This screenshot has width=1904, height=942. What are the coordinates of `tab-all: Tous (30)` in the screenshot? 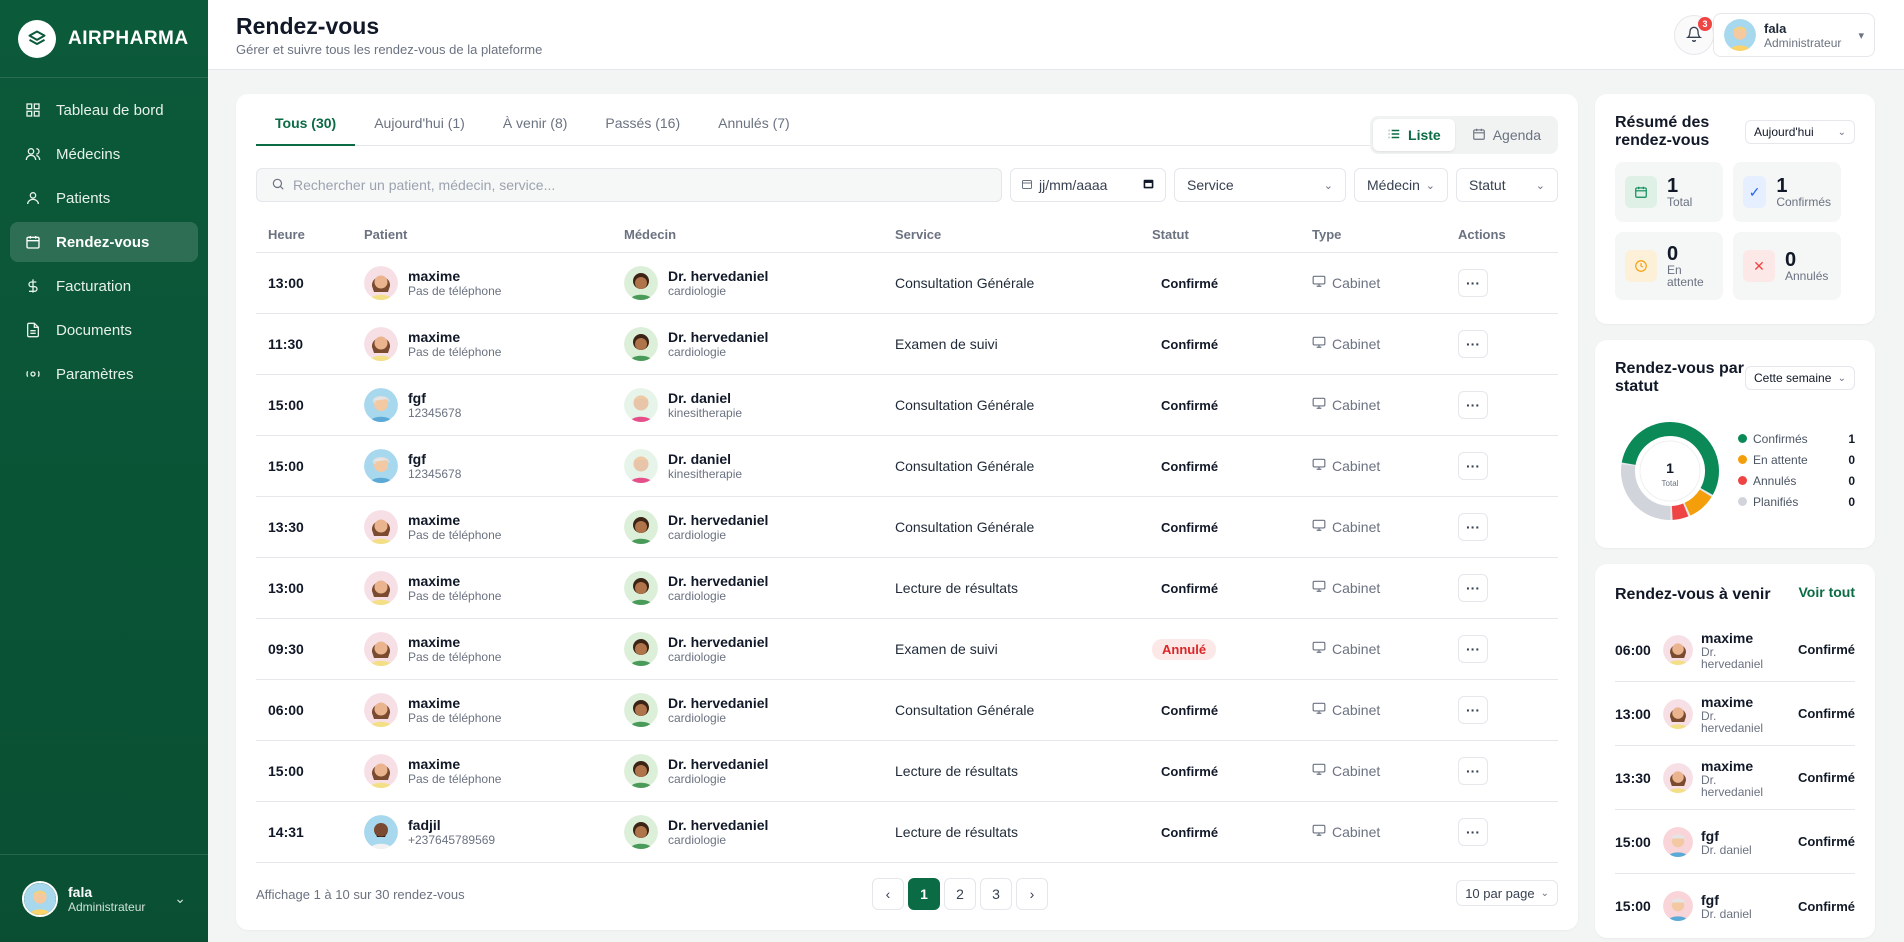 It's located at (306, 127).